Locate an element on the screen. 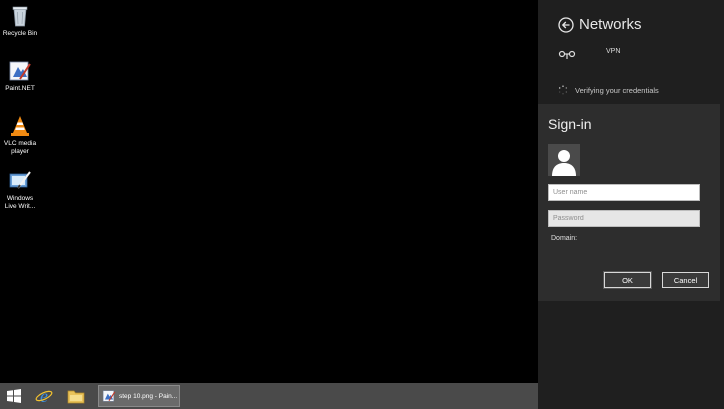 The image size is (724, 409). ok-button: OK is located at coordinates (627, 280).